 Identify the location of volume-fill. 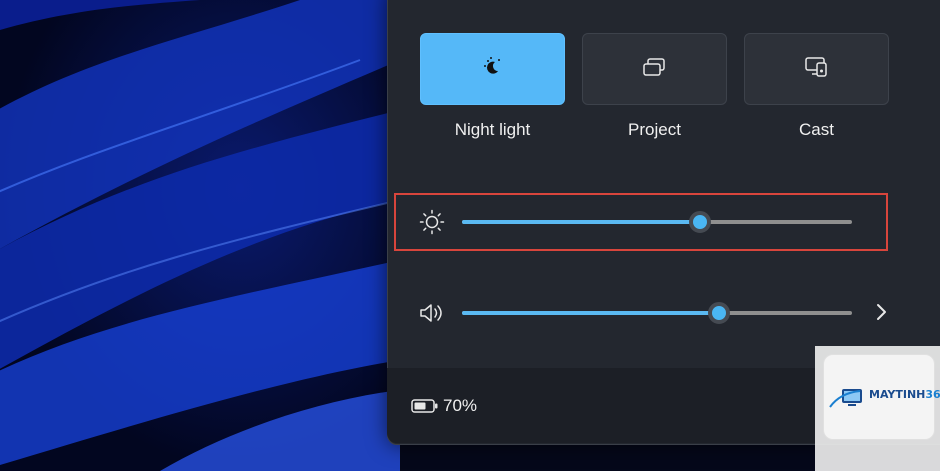
(591, 313).